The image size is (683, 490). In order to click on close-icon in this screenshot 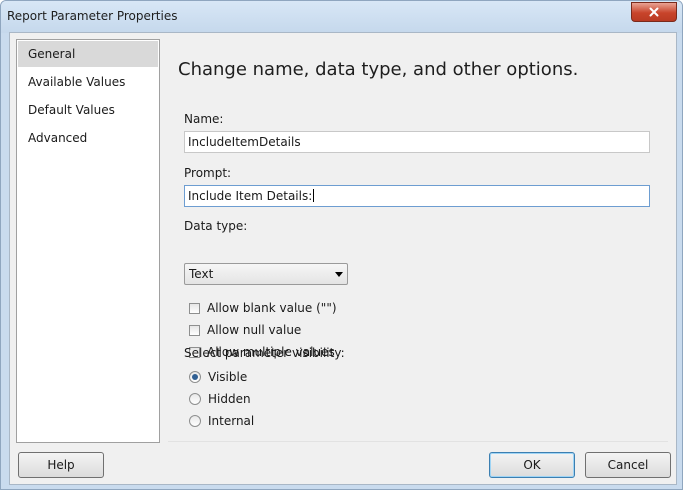, I will do `click(654, 12)`.